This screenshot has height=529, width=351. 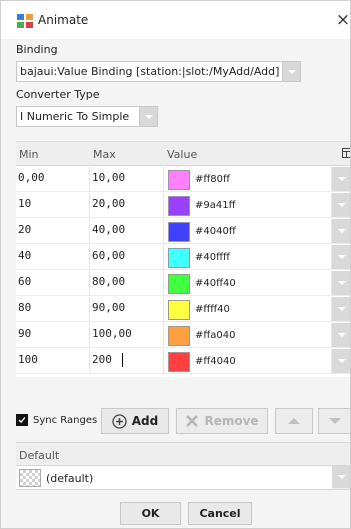 What do you see at coordinates (29, 154) in the screenshot?
I see `column-header-min: Min` at bounding box center [29, 154].